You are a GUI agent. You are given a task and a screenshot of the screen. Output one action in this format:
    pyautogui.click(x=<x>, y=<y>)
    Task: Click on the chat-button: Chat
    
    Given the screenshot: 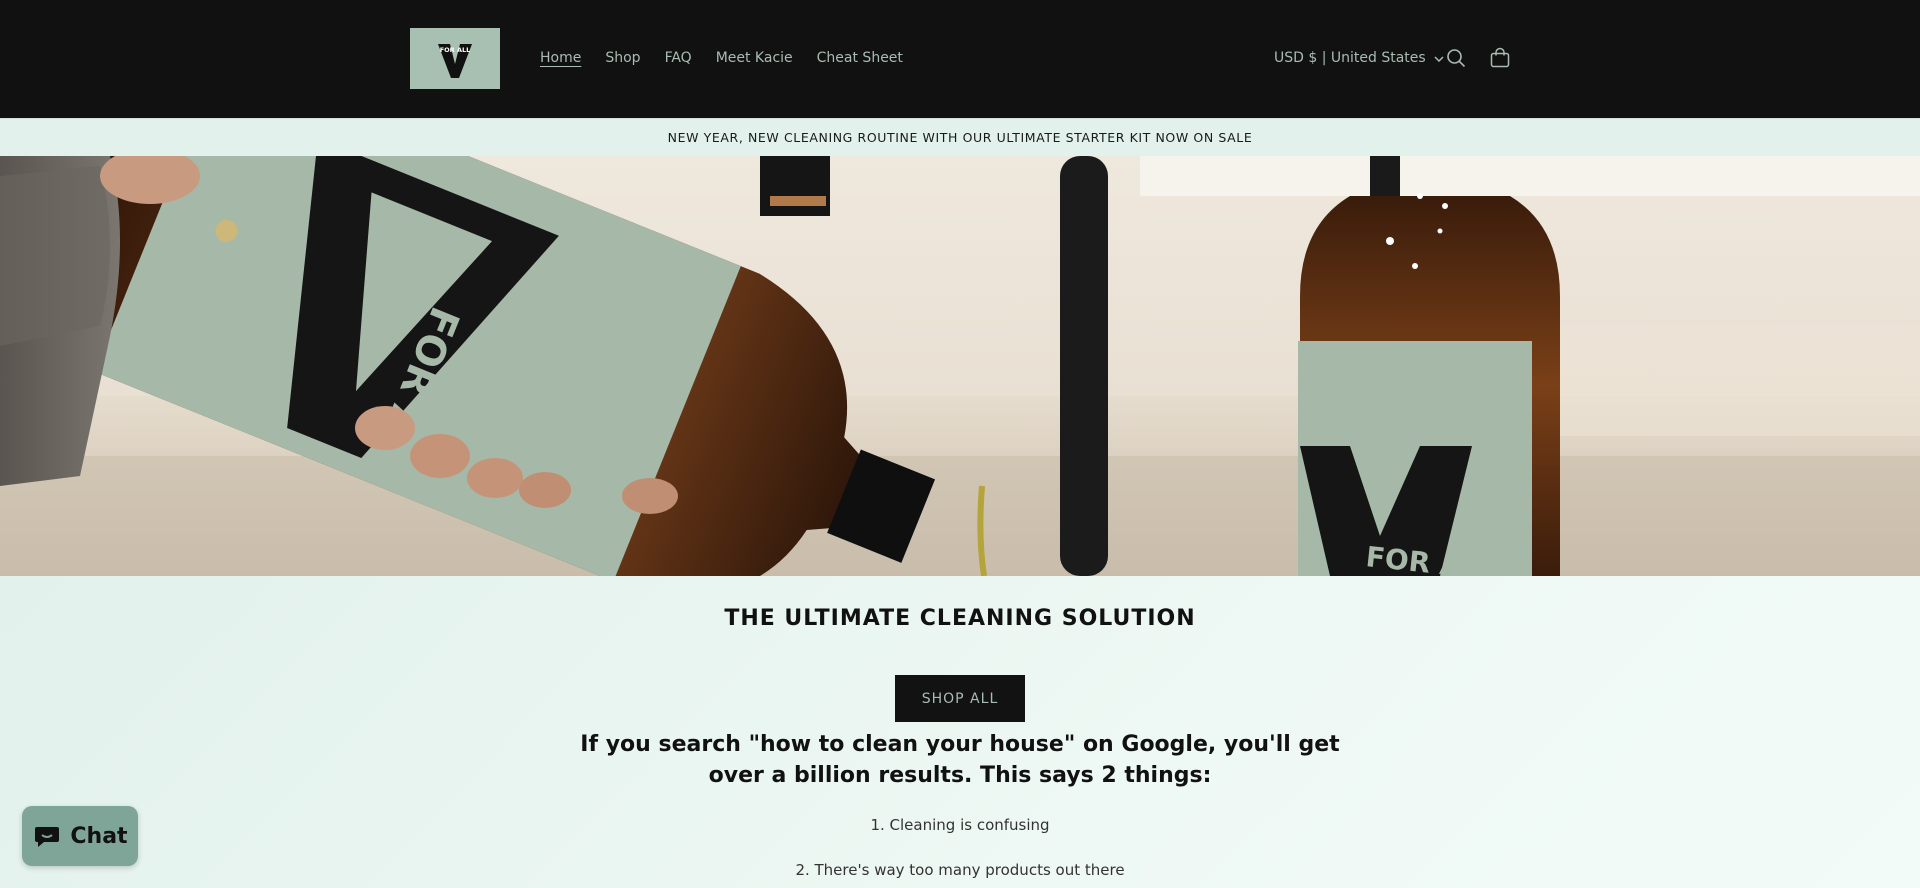 What is the action you would take?
    pyautogui.click(x=80, y=836)
    